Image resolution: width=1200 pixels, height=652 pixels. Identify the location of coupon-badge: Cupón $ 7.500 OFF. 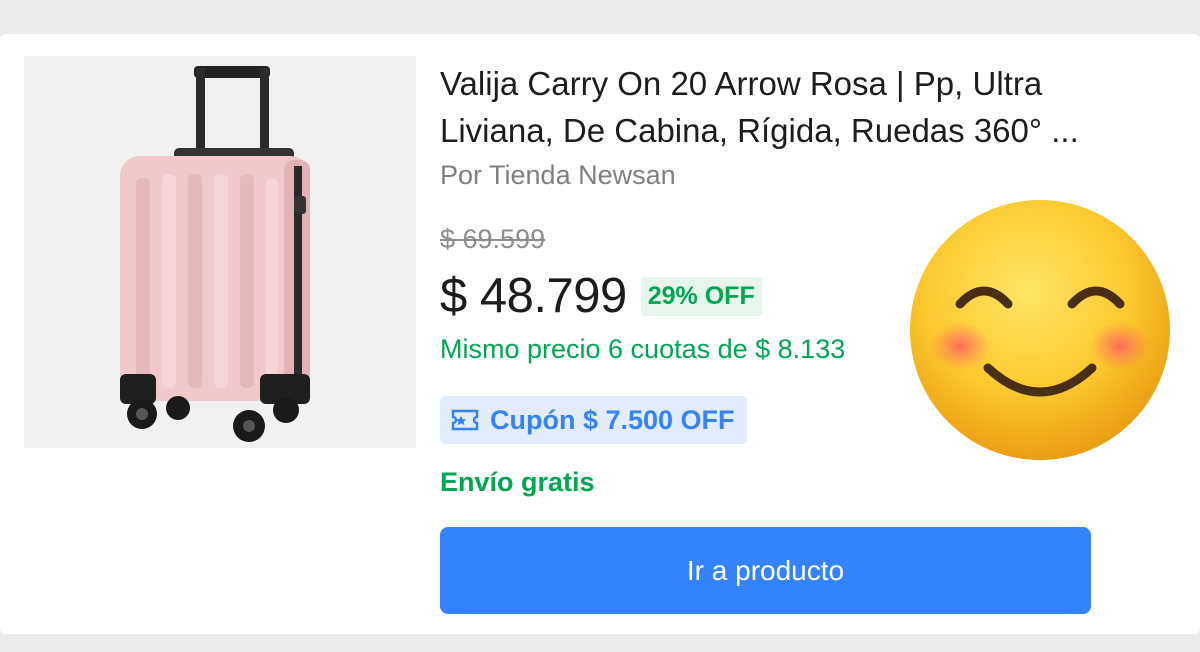
(593, 420).